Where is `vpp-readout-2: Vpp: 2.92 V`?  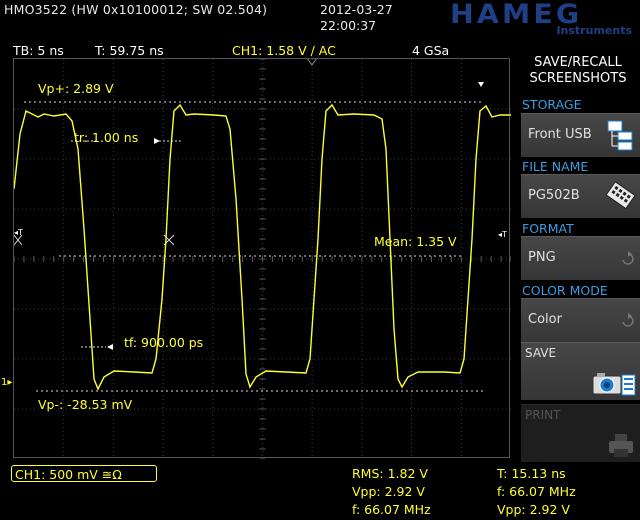
vpp-readout-2: Vpp: 2.92 V is located at coordinates (533, 509).